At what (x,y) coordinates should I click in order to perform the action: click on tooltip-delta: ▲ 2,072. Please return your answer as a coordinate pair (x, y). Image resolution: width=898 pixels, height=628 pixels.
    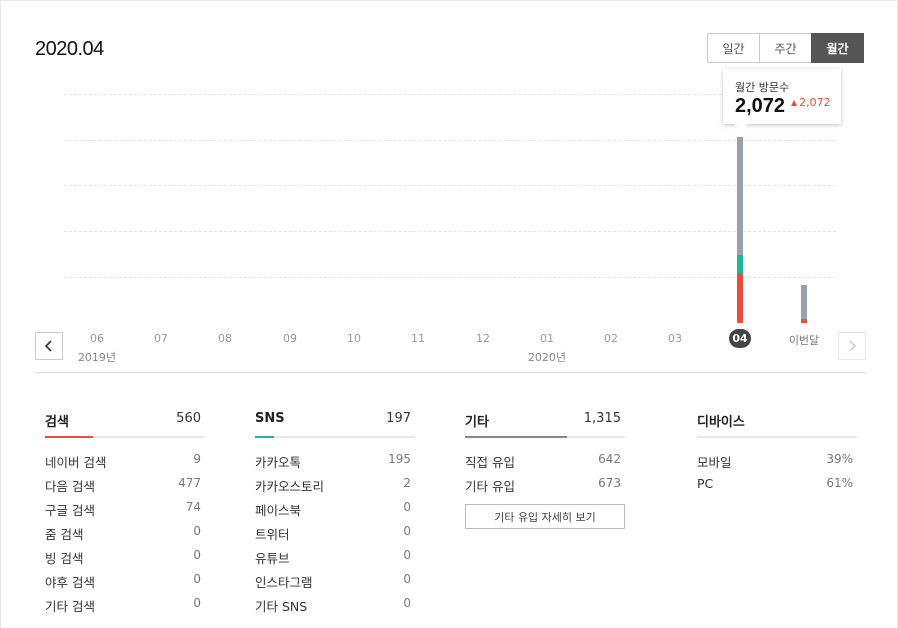
    Looking at the image, I should click on (811, 102).